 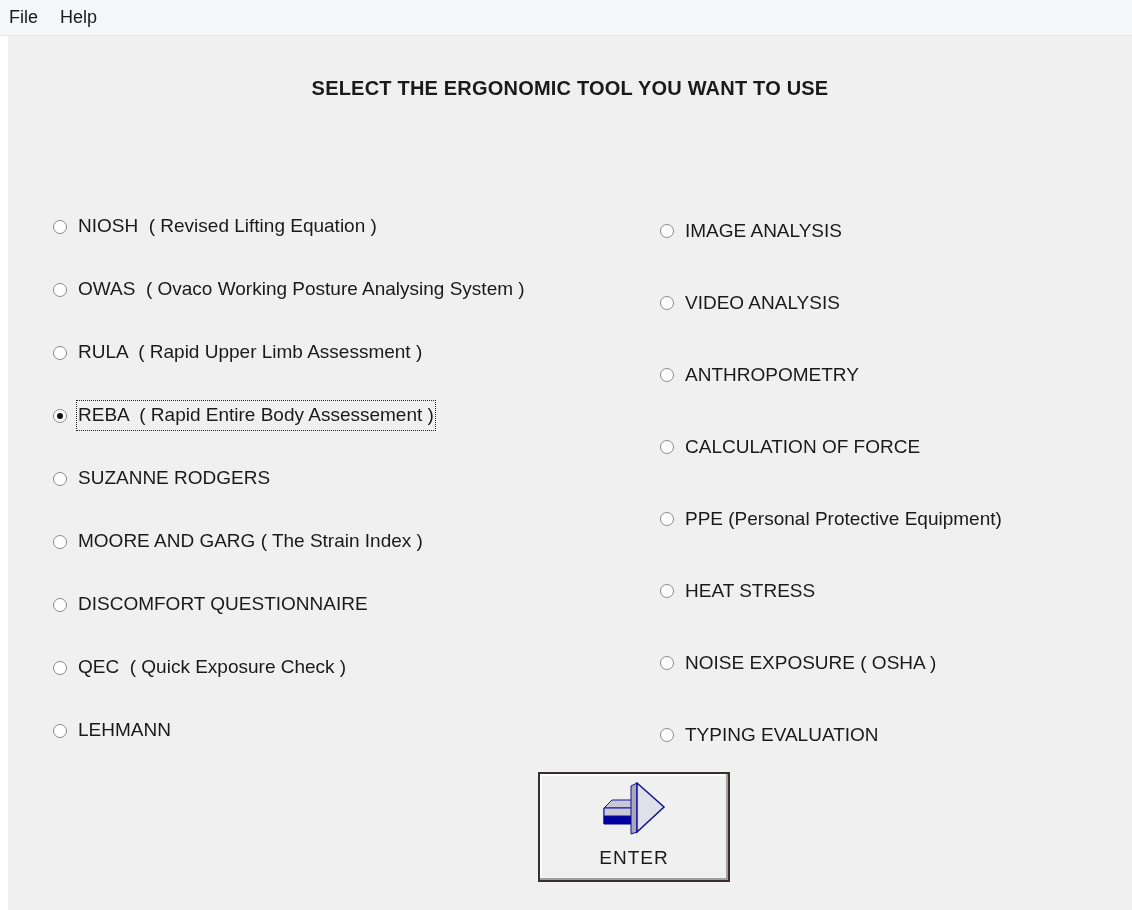 I want to click on menu-item: File, so click(x=23, y=17).